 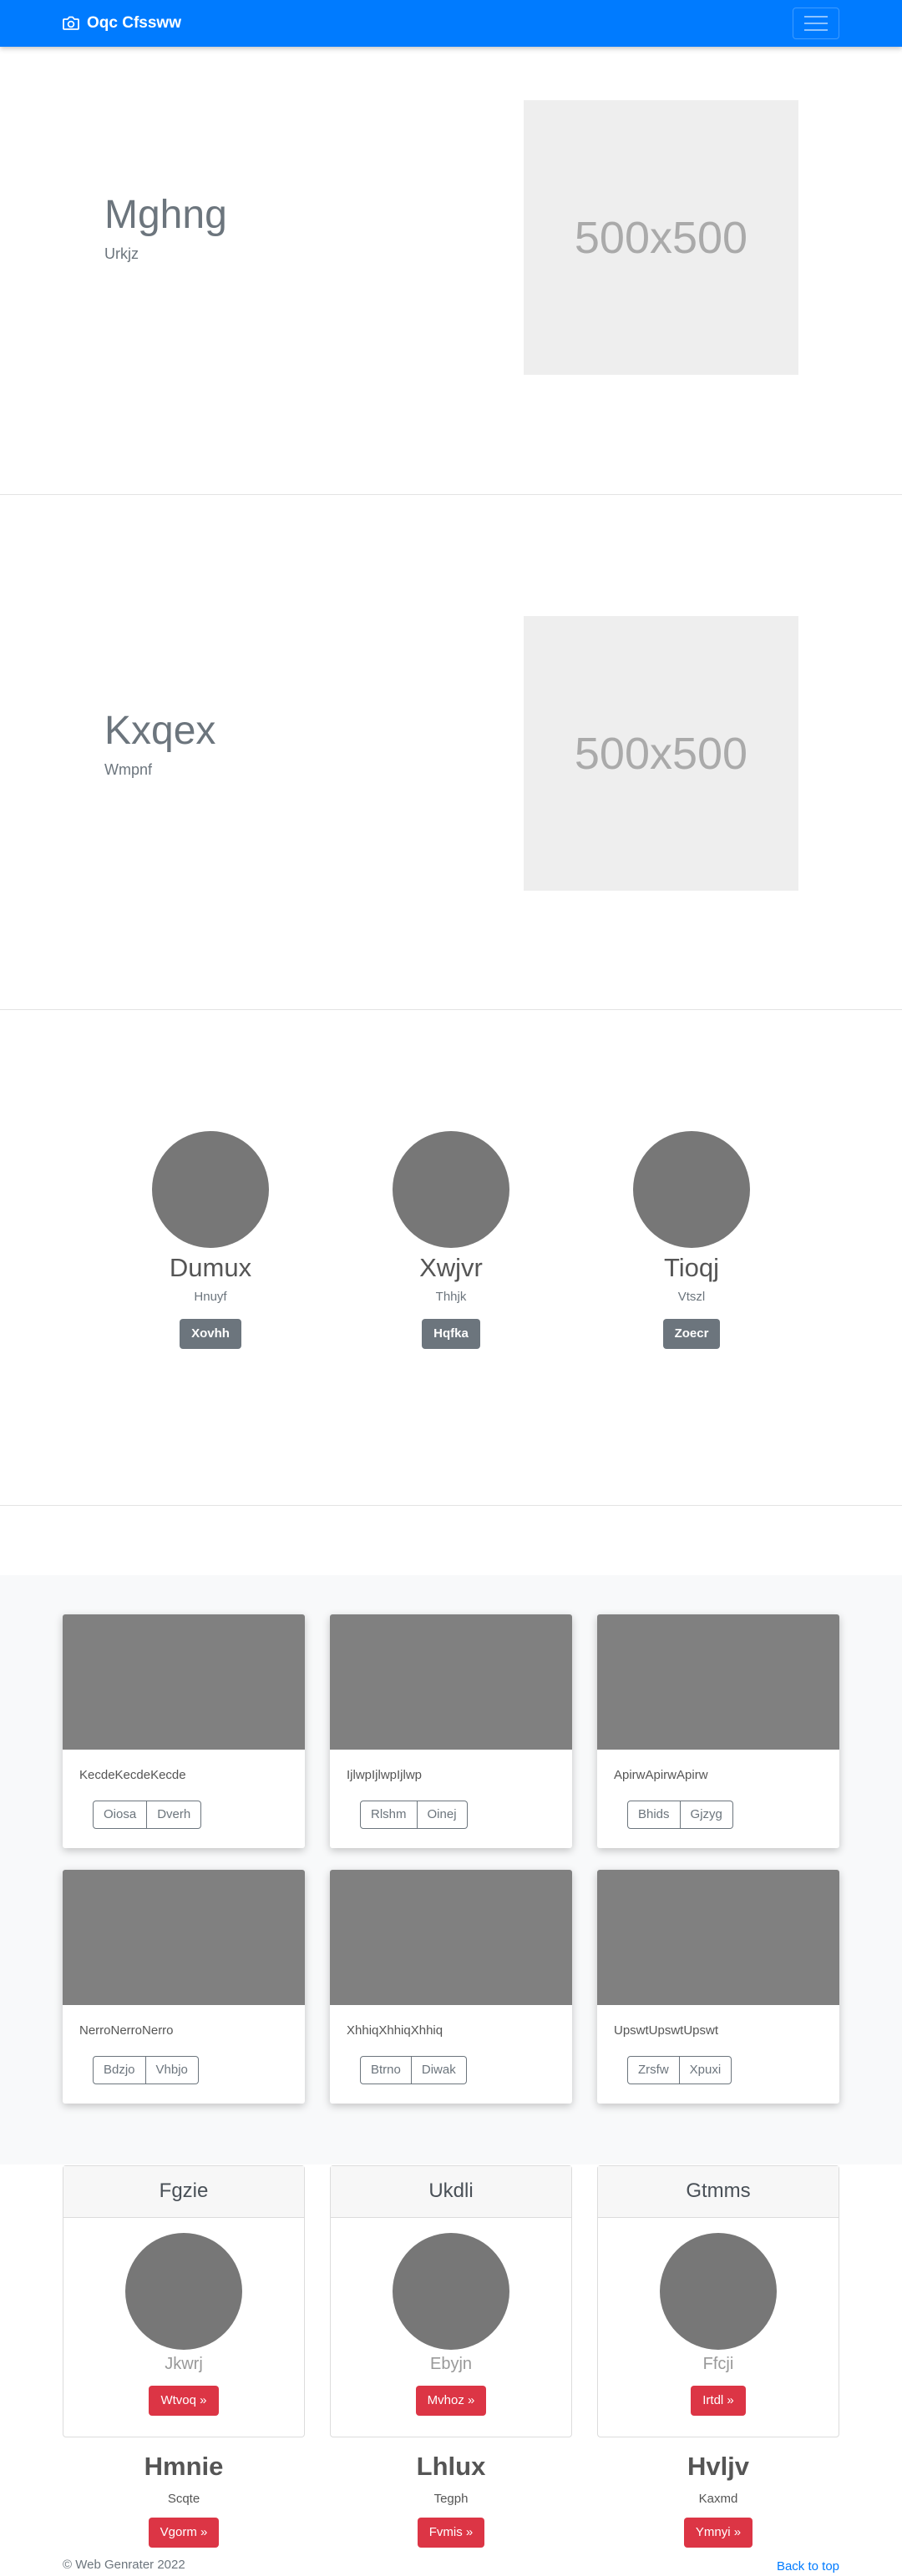 I want to click on card-button-group: Zrsfw Xpuxi, so click(x=679, y=2070).